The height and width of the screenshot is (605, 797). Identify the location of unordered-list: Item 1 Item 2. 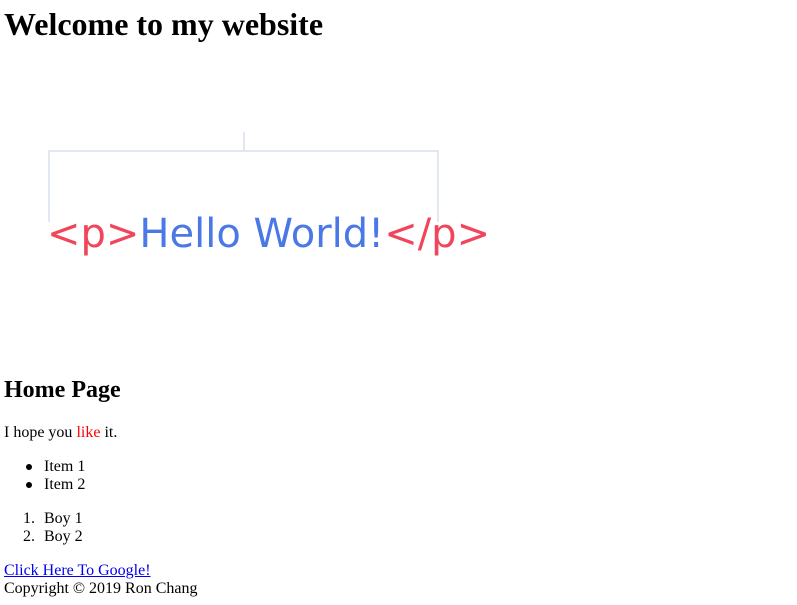
(42, 476).